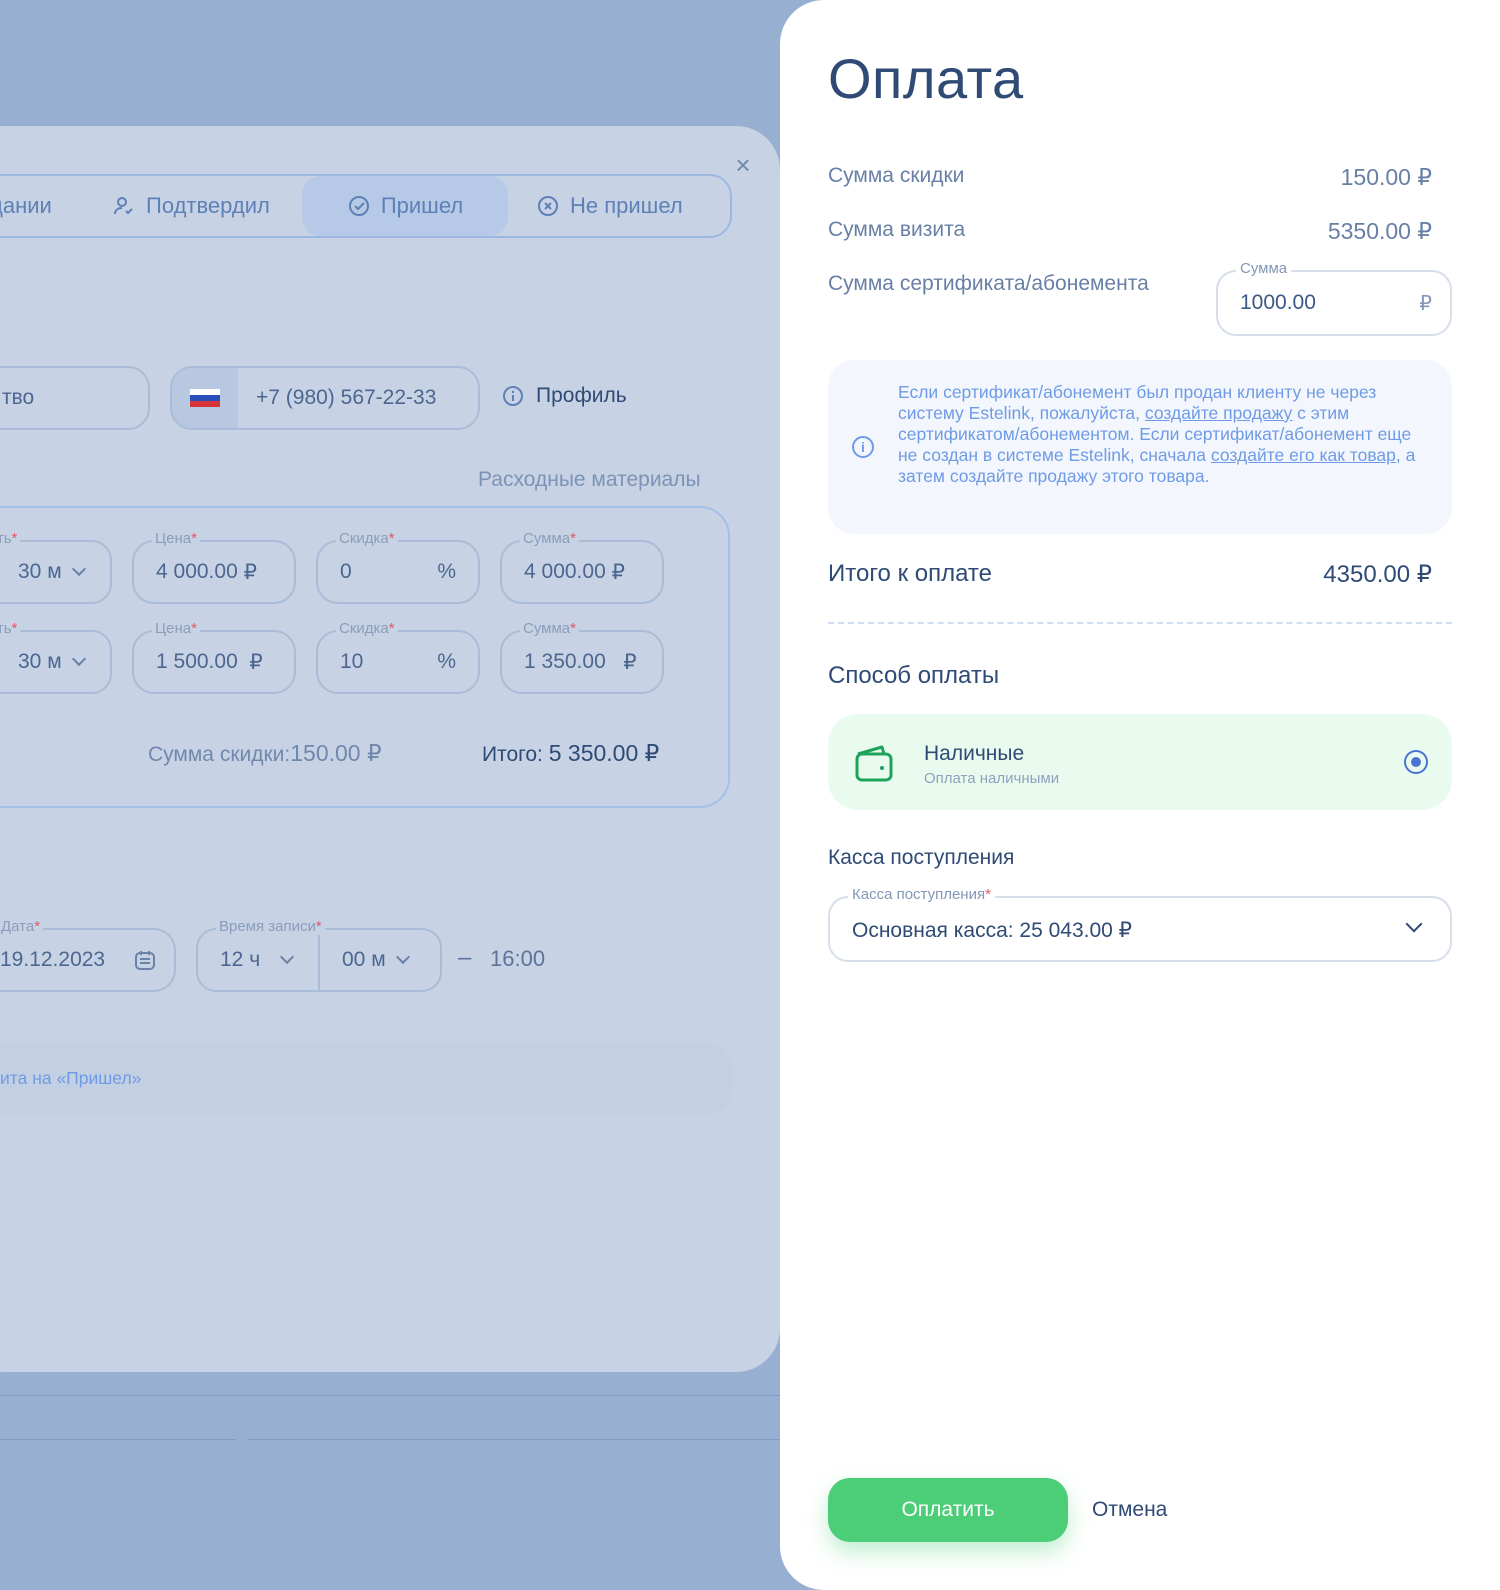 This screenshot has height=1590, width=1500. What do you see at coordinates (205, 398) in the screenshot?
I see `flag-ru-icon` at bounding box center [205, 398].